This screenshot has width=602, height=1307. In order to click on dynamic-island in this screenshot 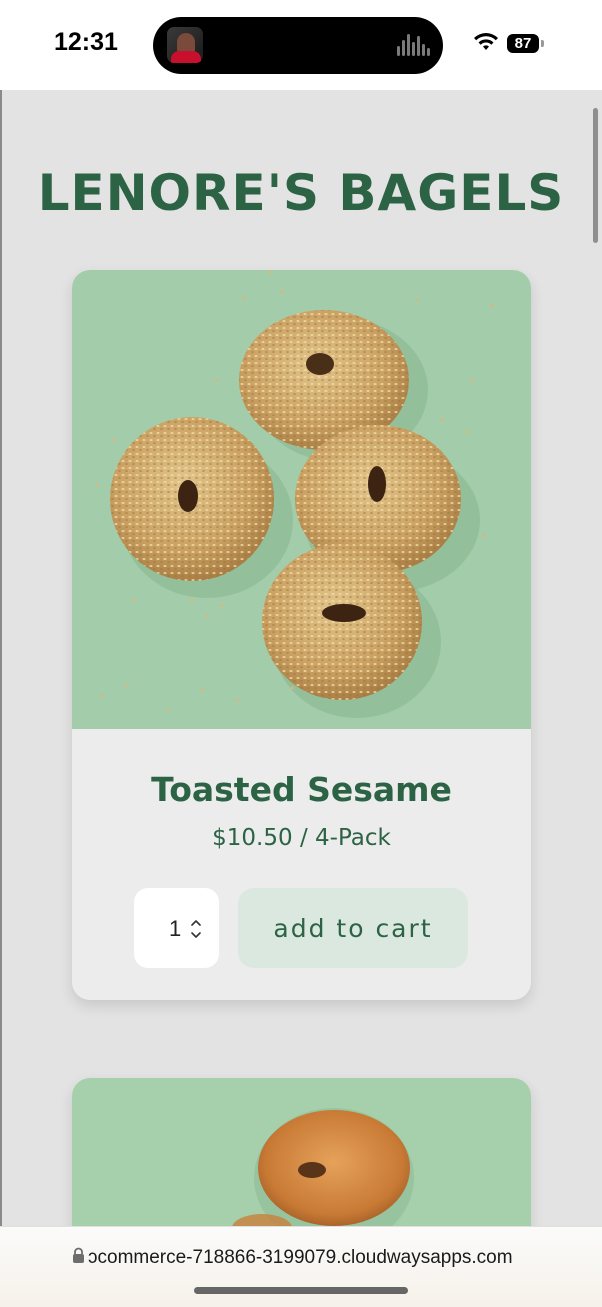, I will do `click(298, 45)`.